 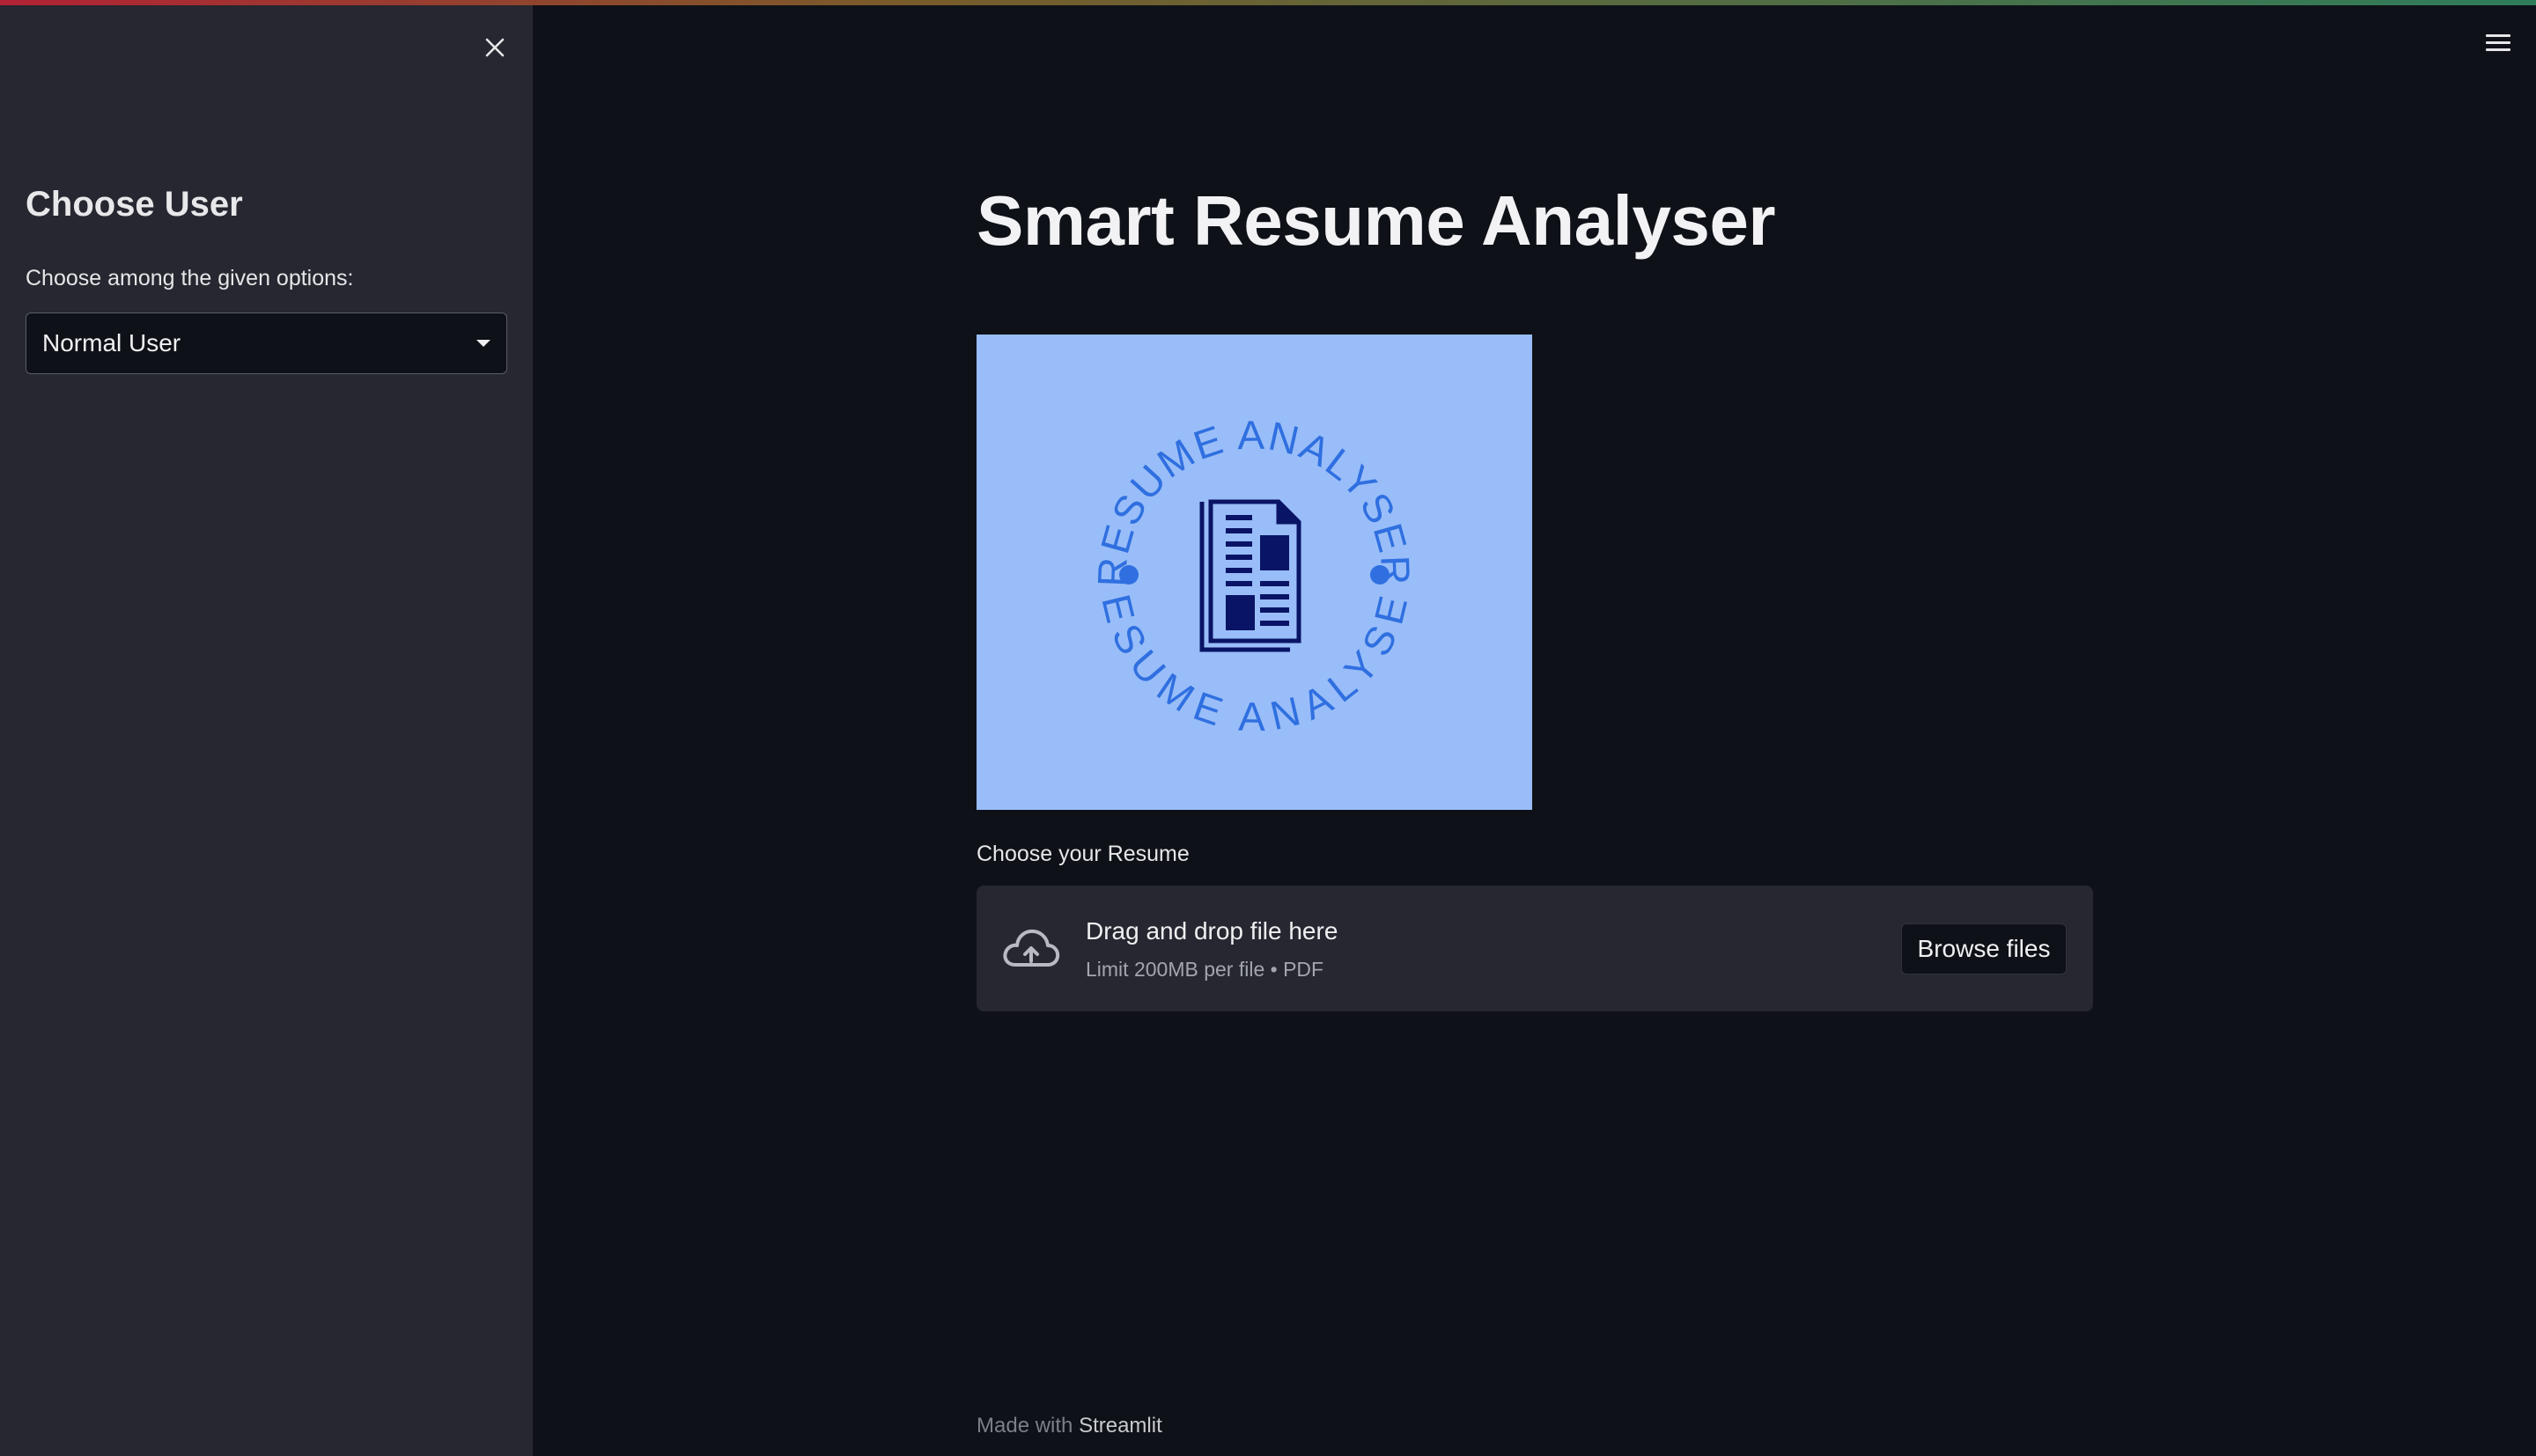 What do you see at coordinates (1129, 575) in the screenshot?
I see `logo-dot-left` at bounding box center [1129, 575].